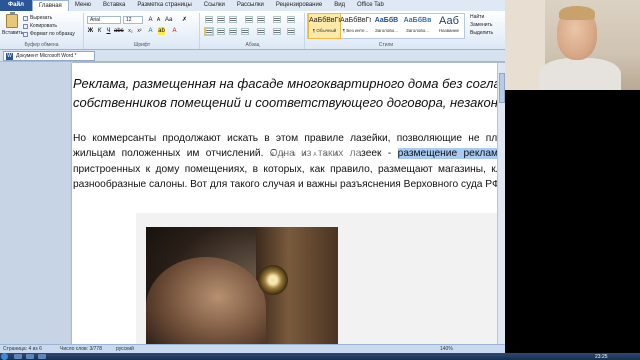  I want to click on copy-label: Копировать, so click(43, 26).